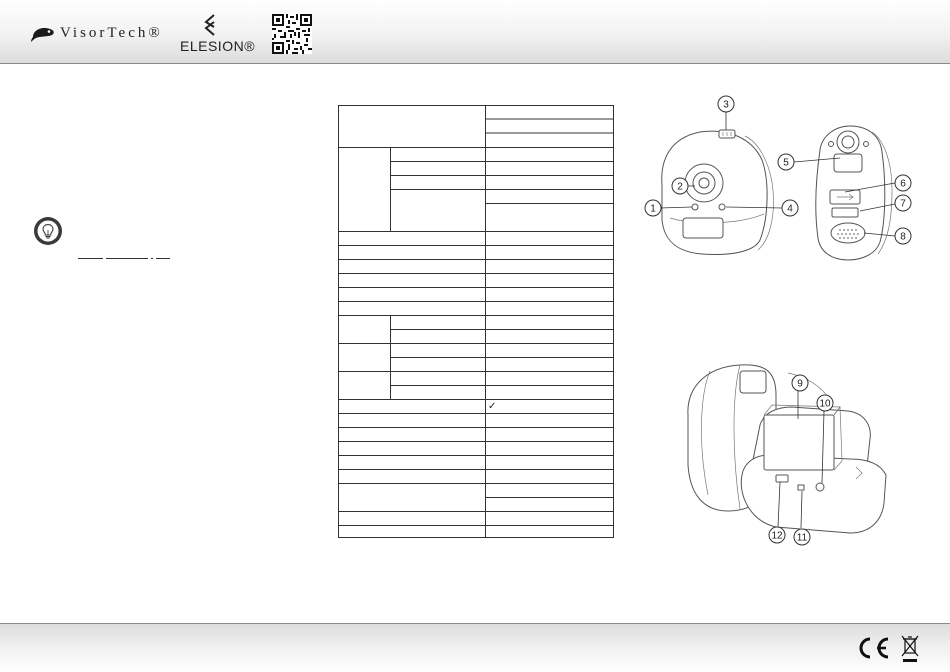 This screenshot has width=950, height=672. I want to click on callout-11: 11, so click(802, 537).